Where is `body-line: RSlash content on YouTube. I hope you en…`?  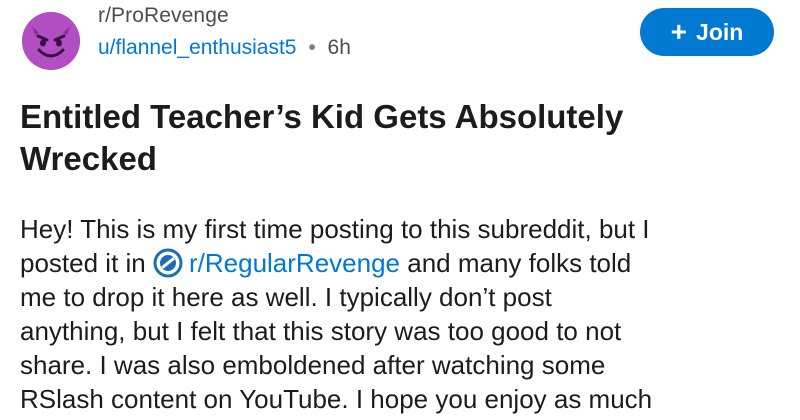
body-line: RSlash content on YouTube. I hope you en… is located at coordinates (336, 399).